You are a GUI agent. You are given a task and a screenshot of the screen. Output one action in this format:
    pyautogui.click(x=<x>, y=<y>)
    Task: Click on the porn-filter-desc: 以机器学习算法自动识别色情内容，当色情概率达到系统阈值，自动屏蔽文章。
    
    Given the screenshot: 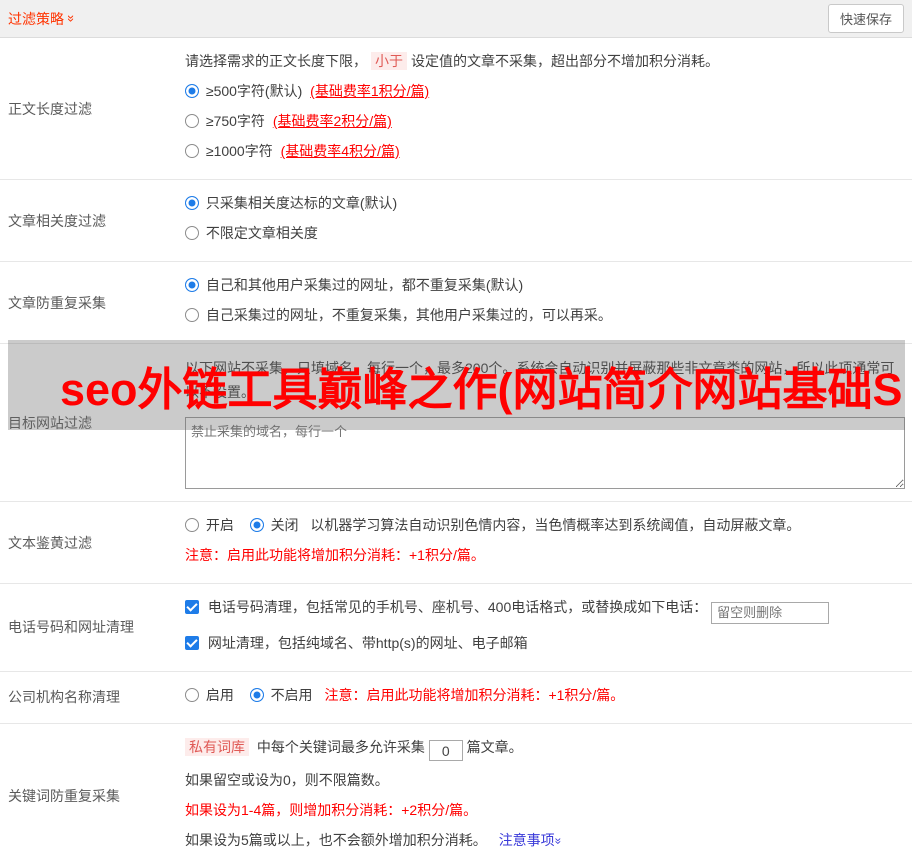 What is the action you would take?
    pyautogui.click(x=555, y=525)
    